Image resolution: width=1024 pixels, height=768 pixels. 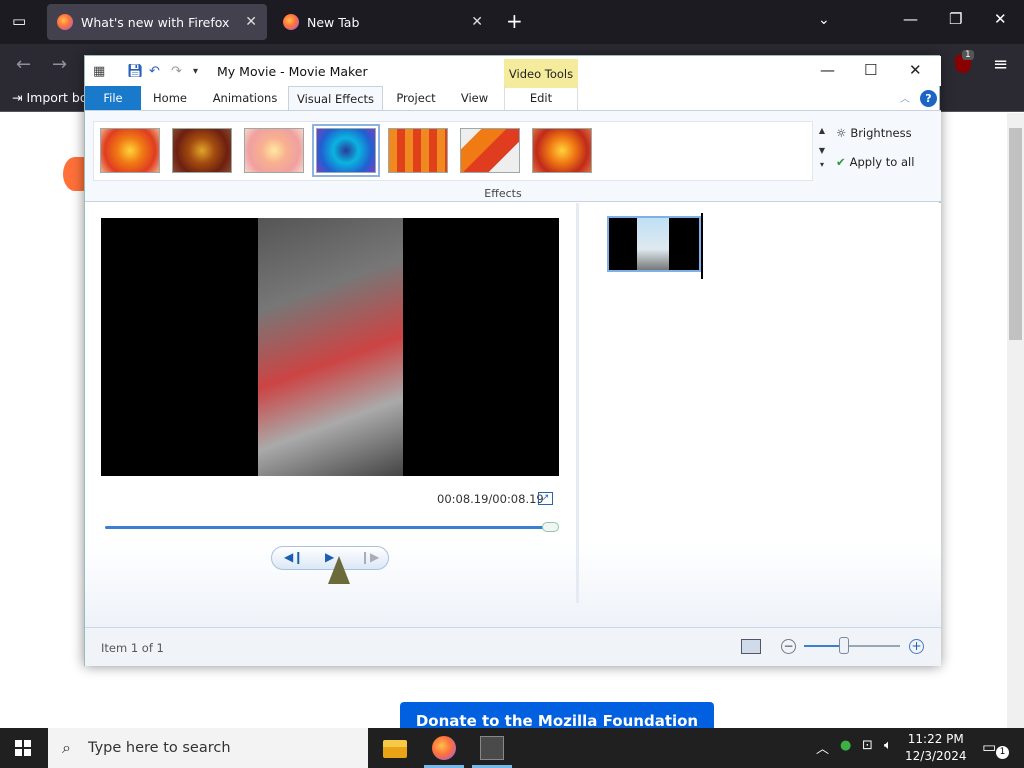 I want to click on brightness-button: ☼ Brightness, so click(x=874, y=133).